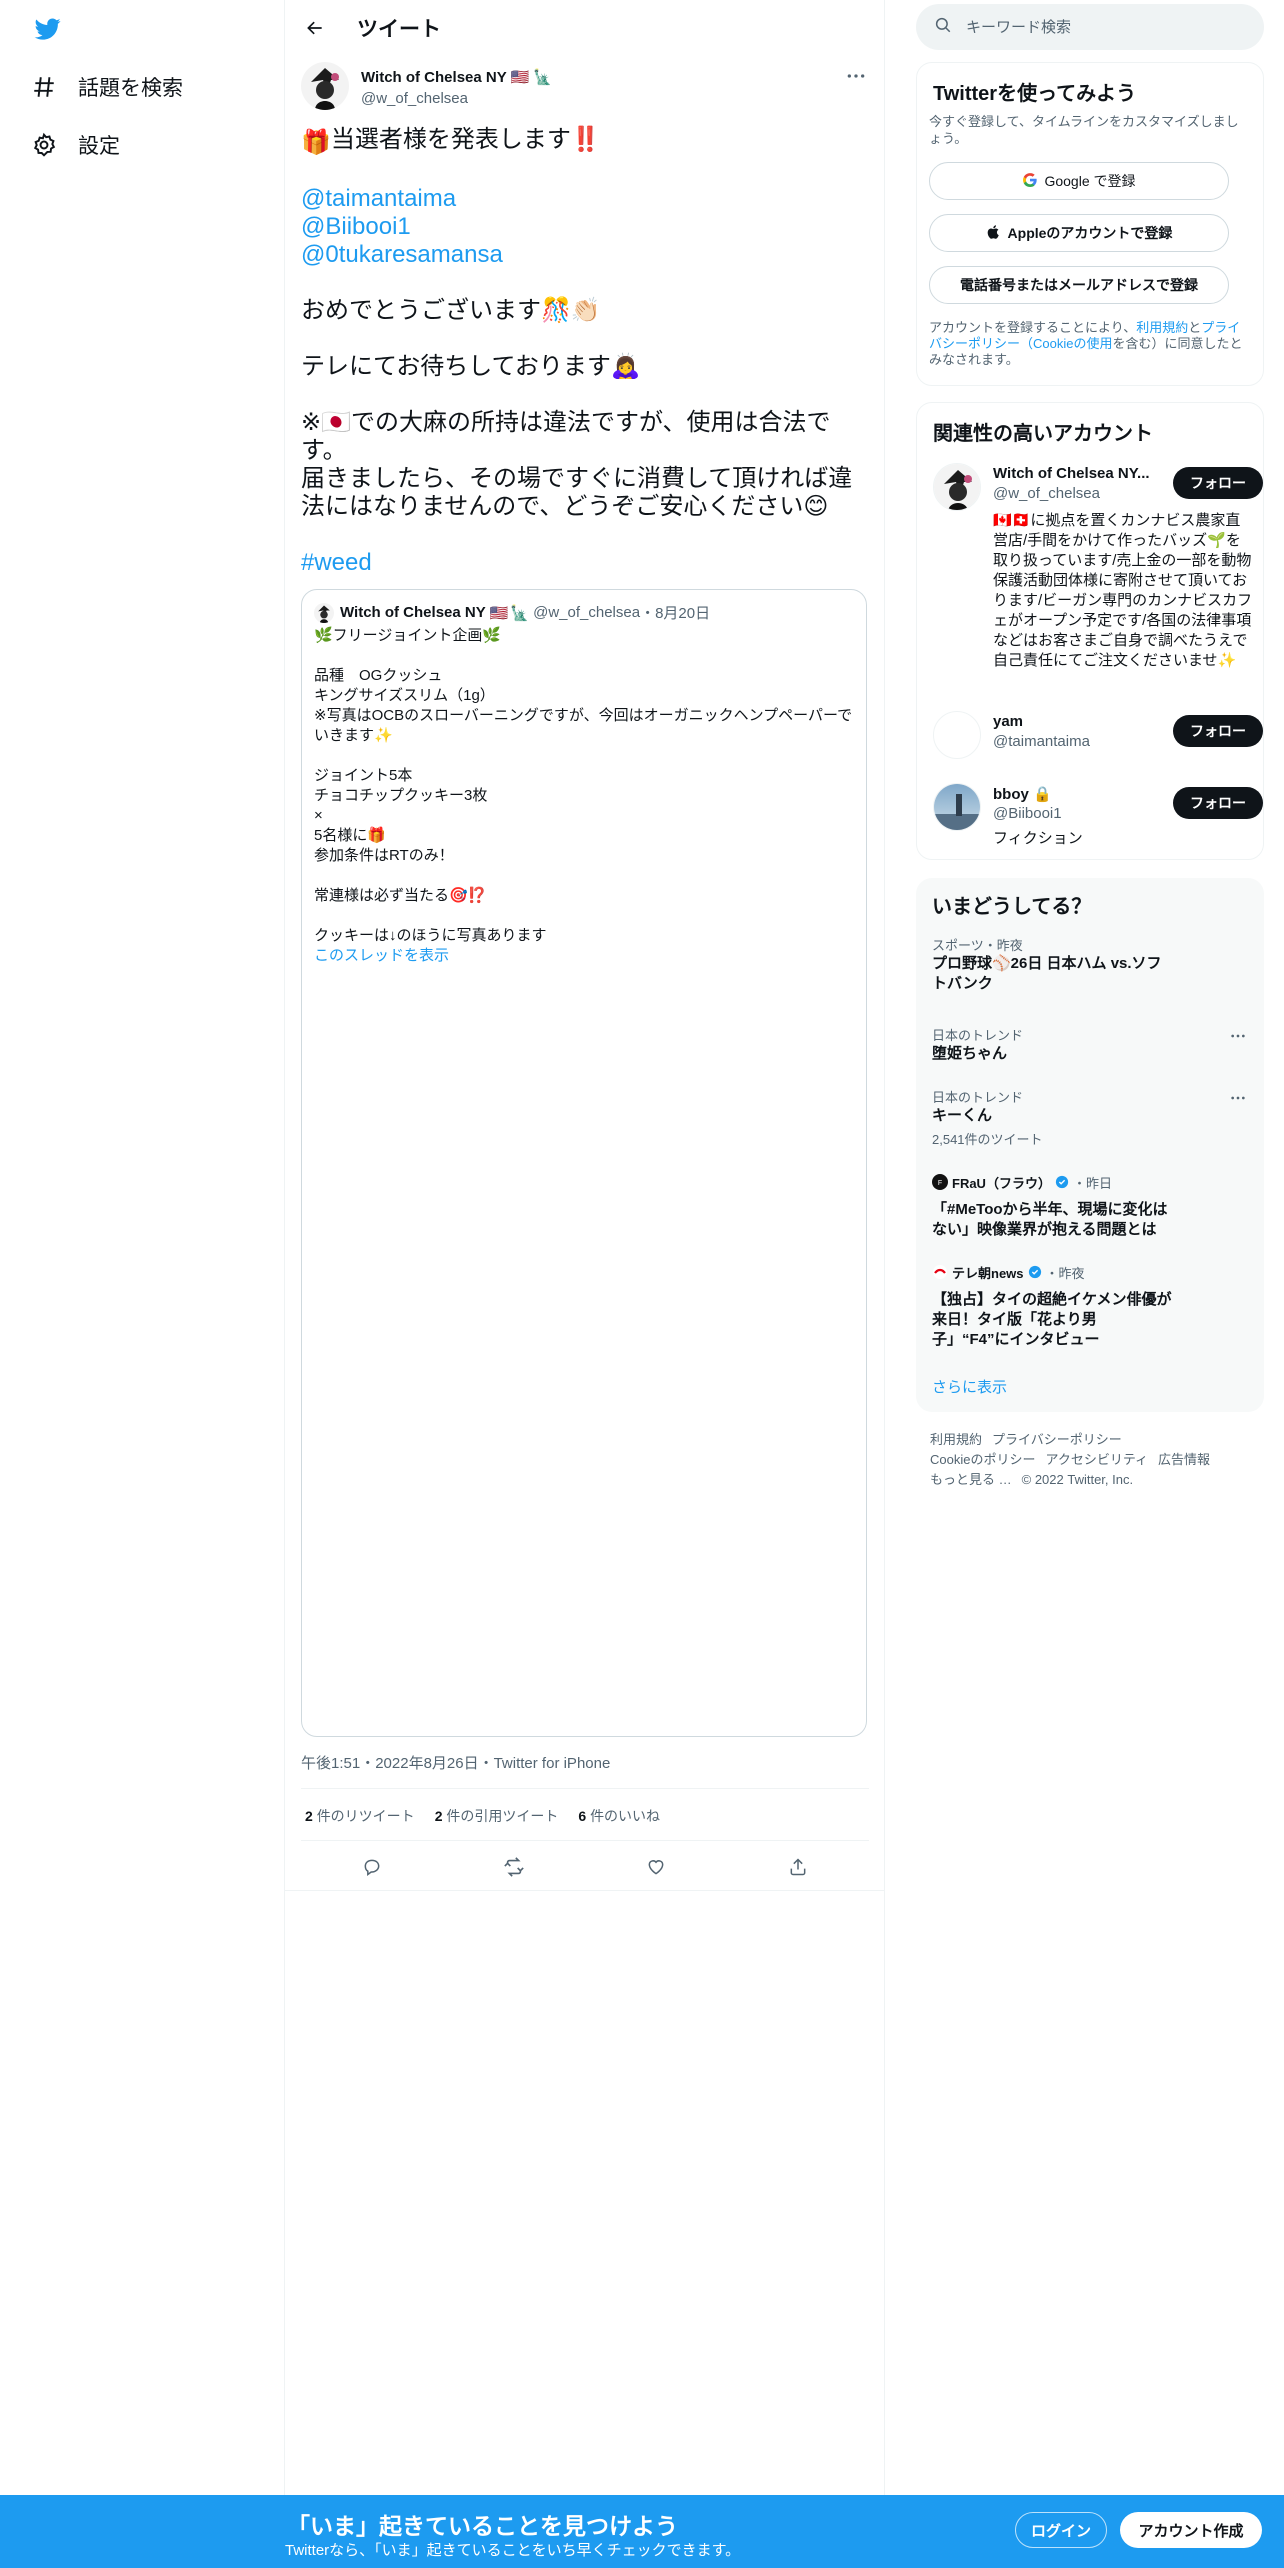 Image resolution: width=1284 pixels, height=2568 pixels. What do you see at coordinates (372, 1867) in the screenshot?
I see `reply-icon` at bounding box center [372, 1867].